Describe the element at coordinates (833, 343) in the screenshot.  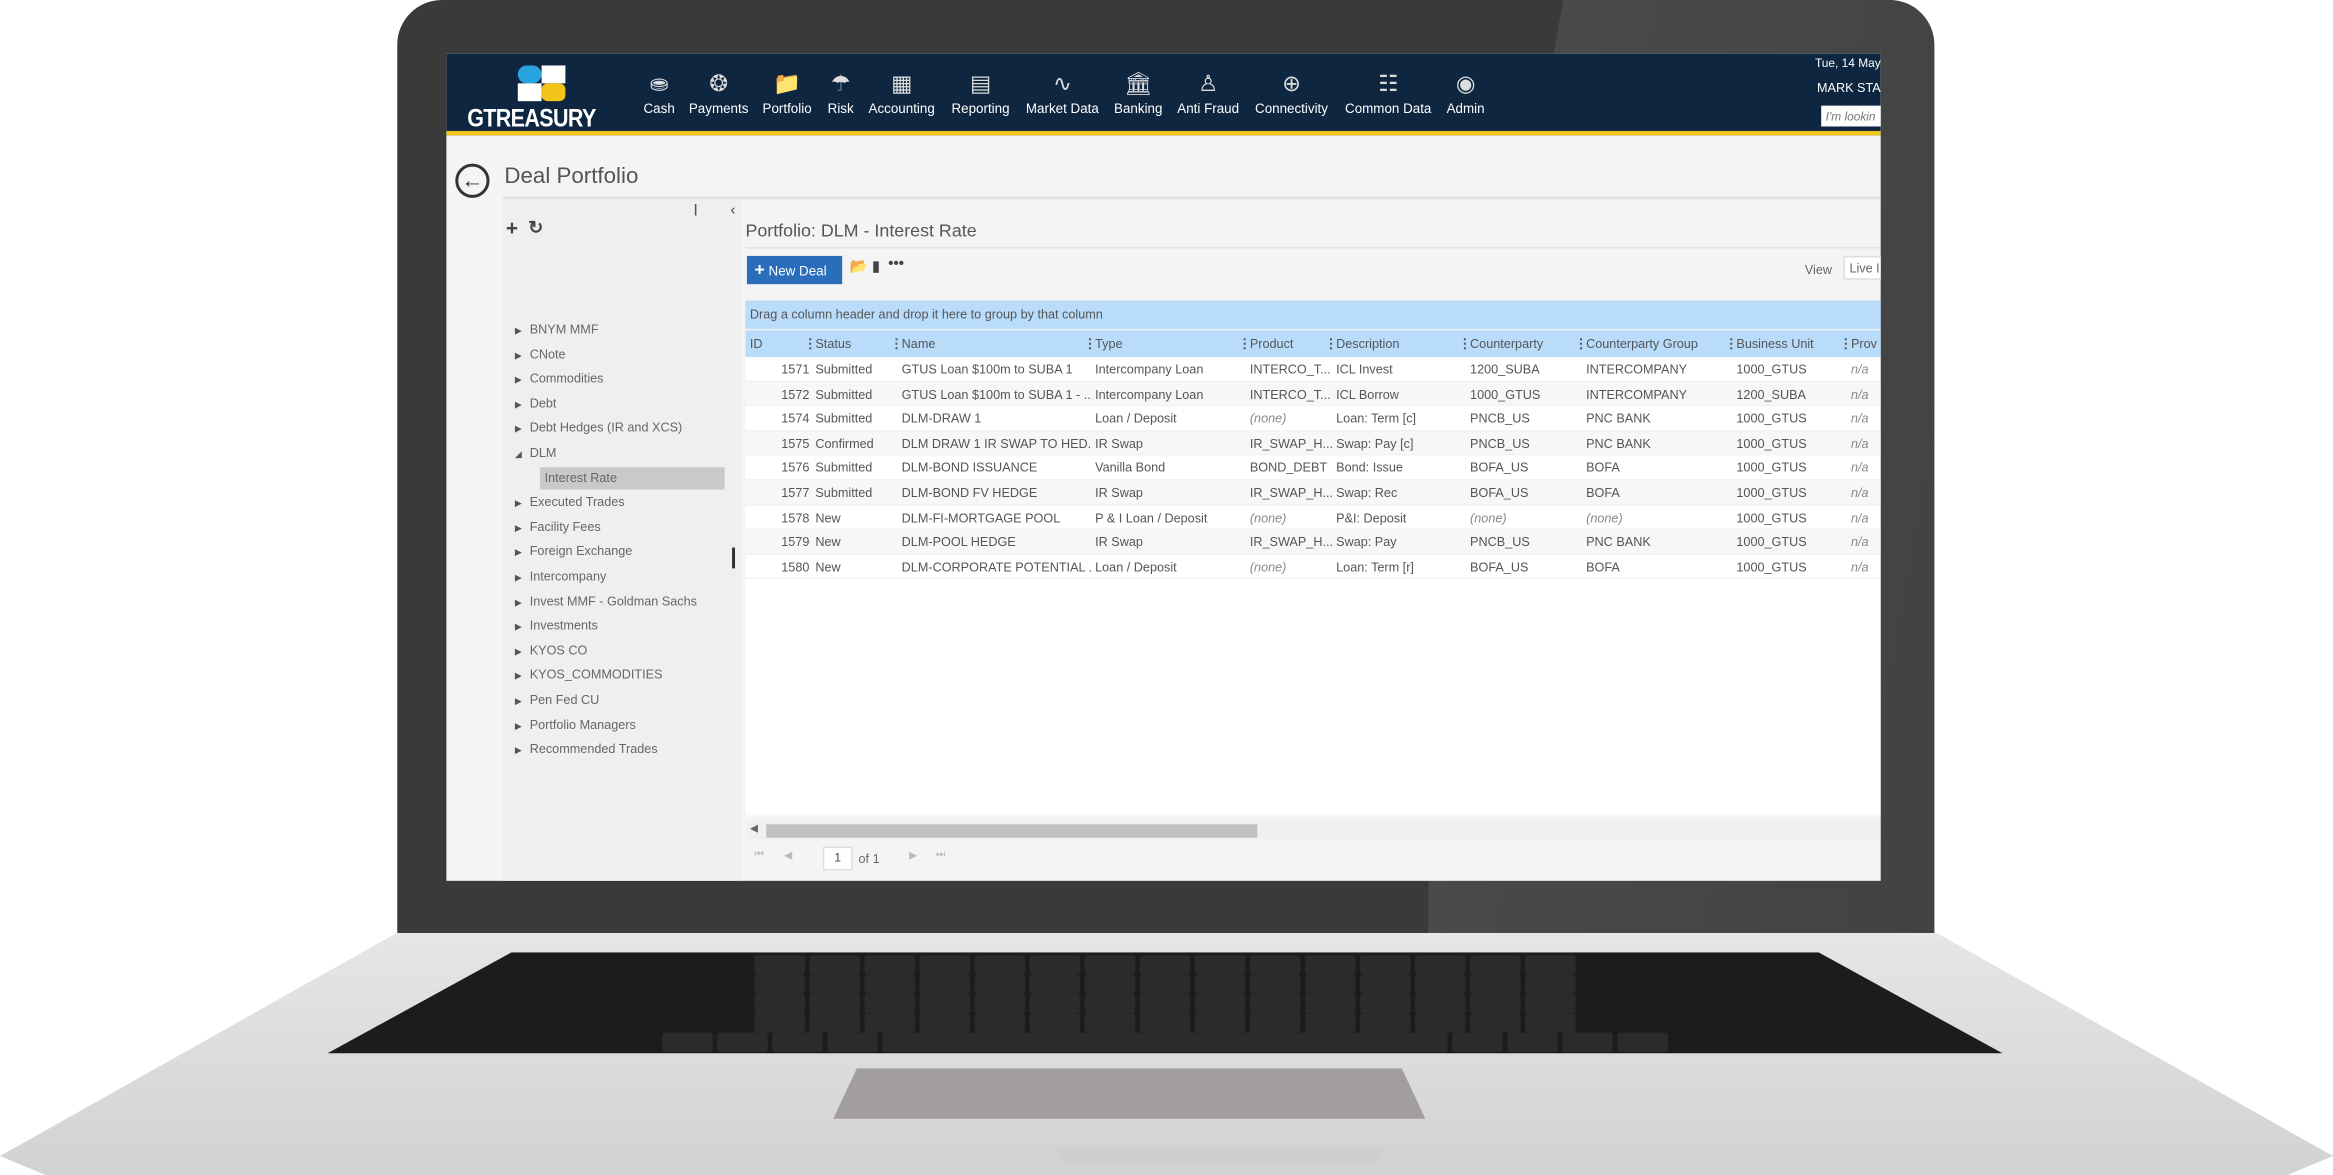
I see `column-header: Status` at that location.